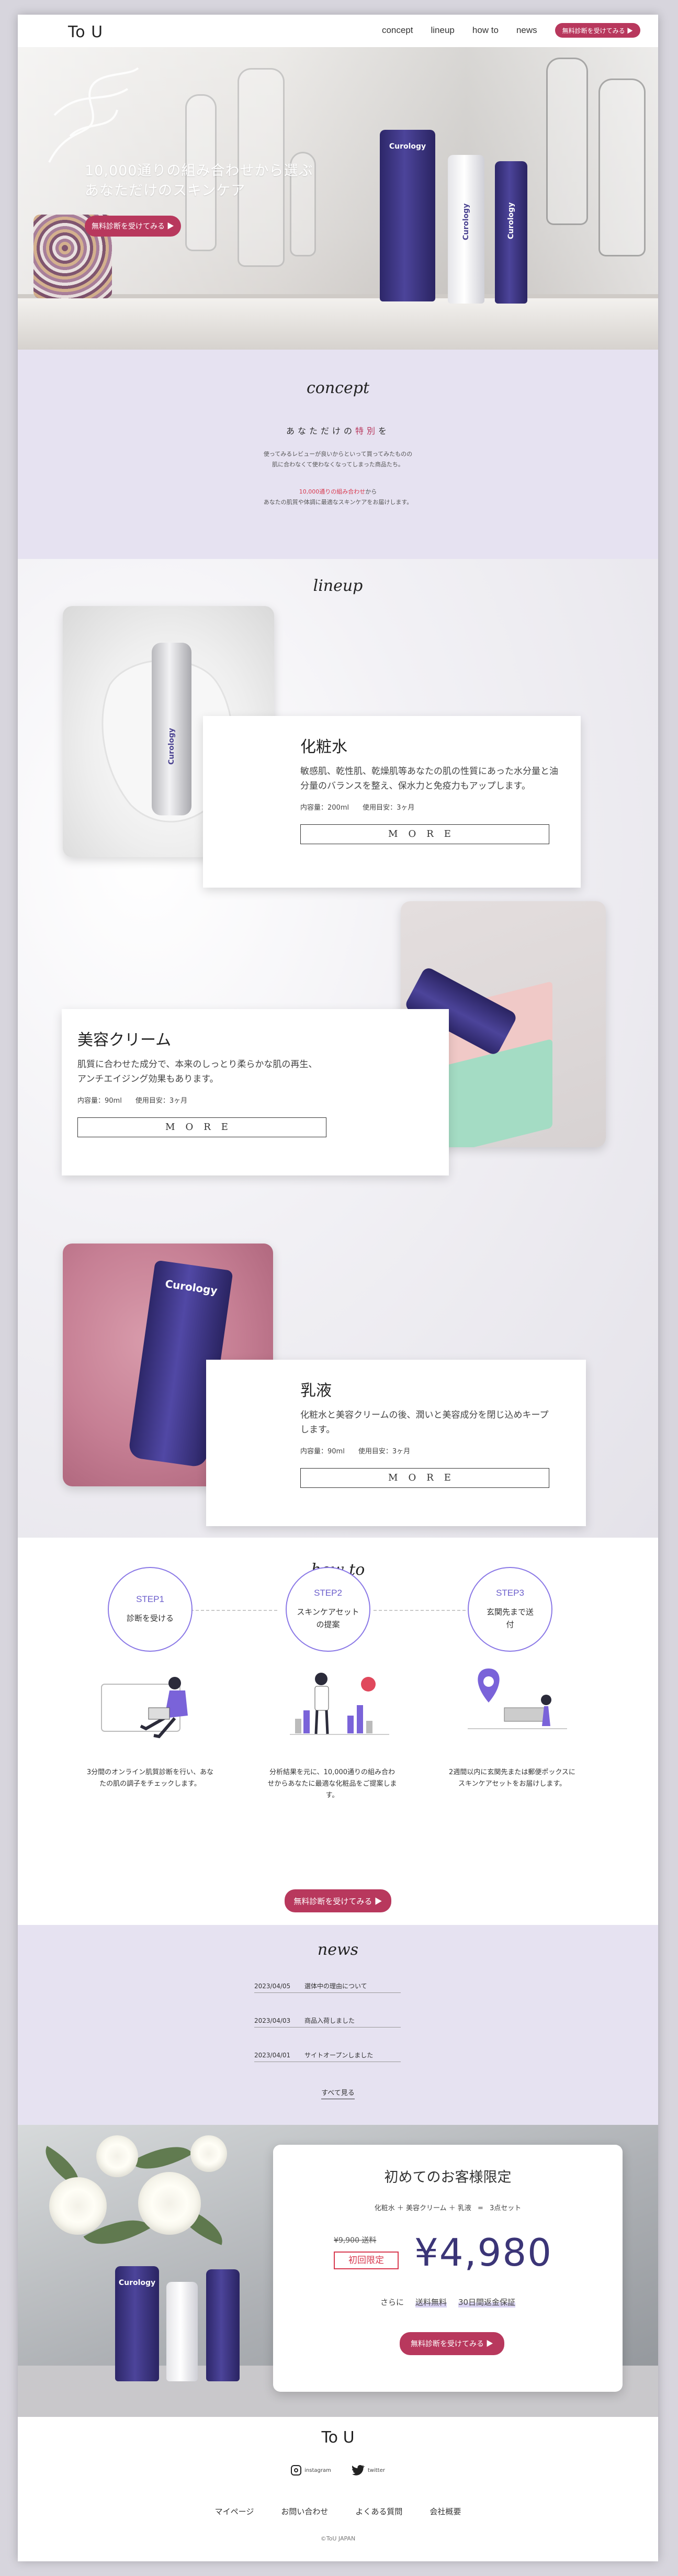 This screenshot has height=2576, width=678. Describe the element at coordinates (358, 2470) in the screenshot. I see `twitter-icon` at that location.